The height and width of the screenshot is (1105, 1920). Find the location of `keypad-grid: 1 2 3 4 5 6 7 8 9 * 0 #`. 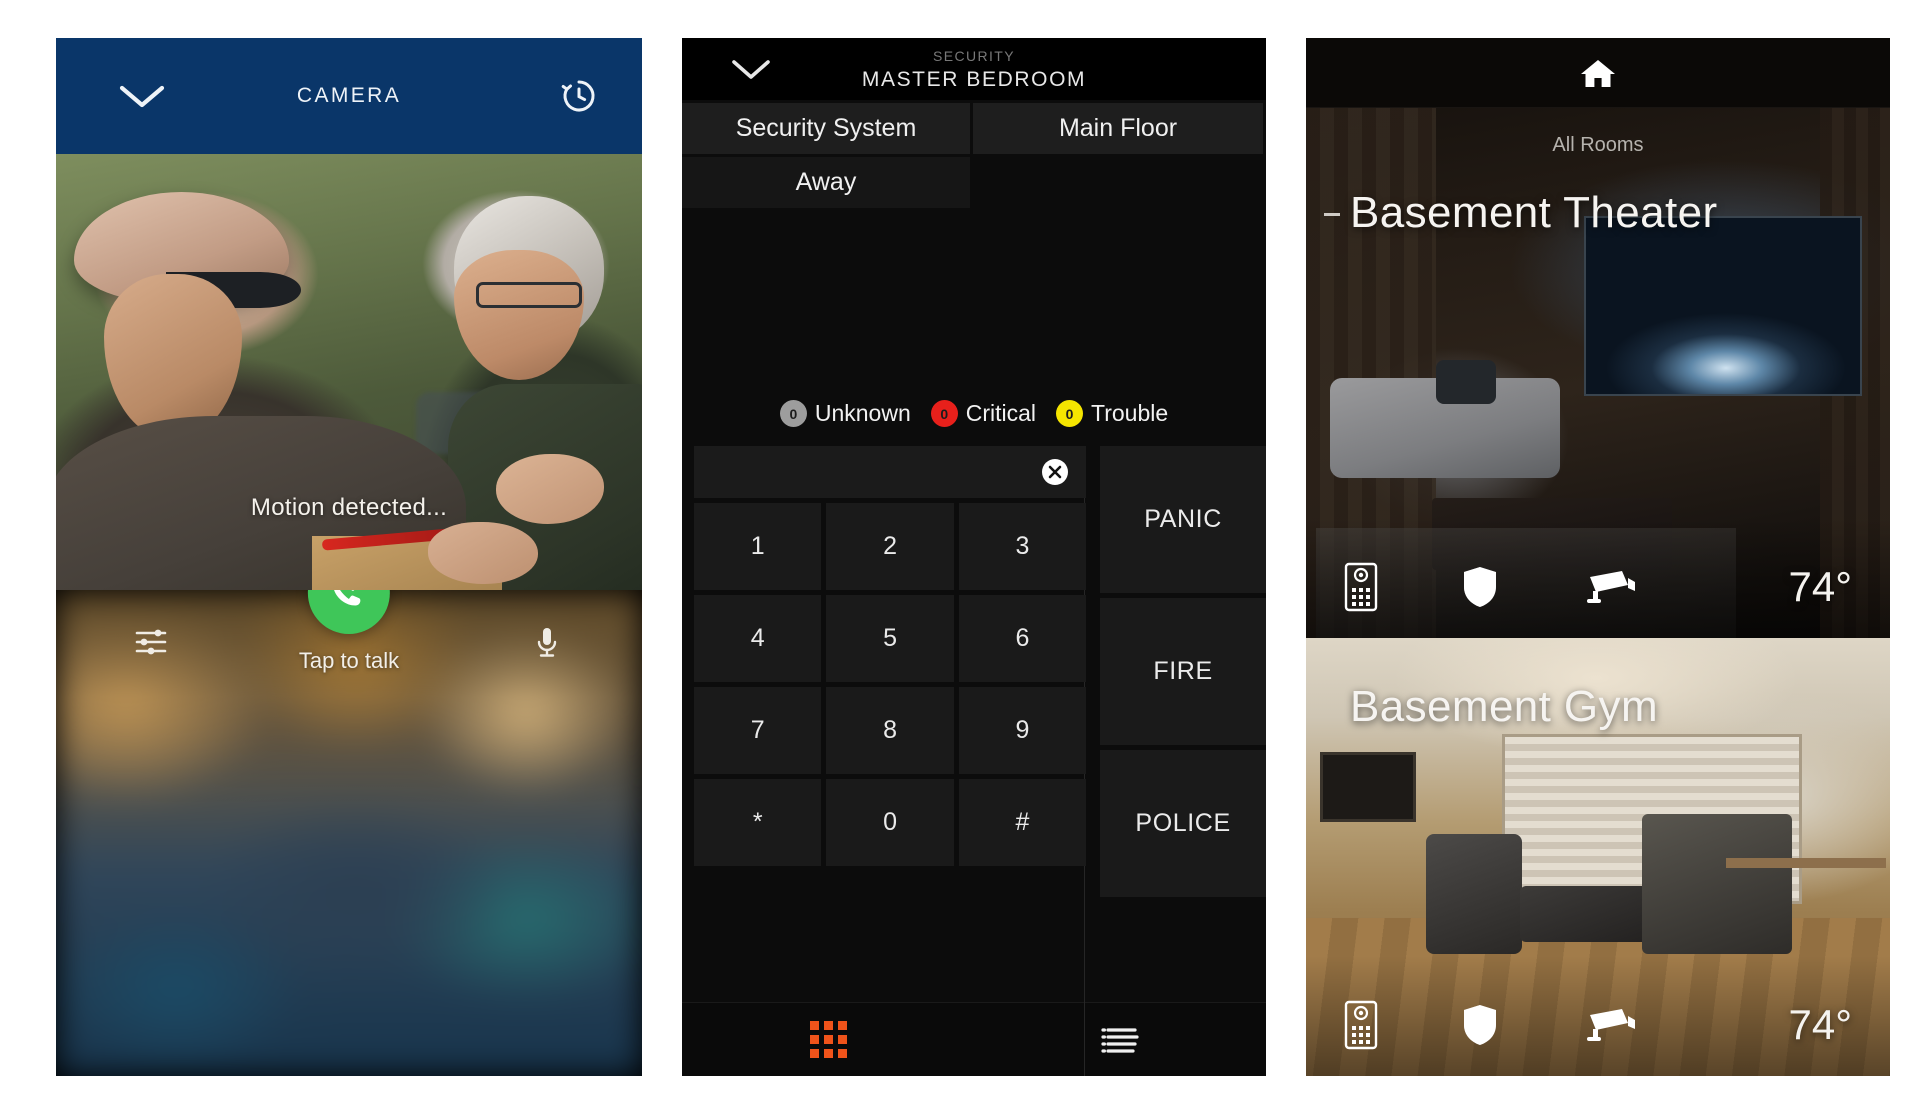

keypad-grid: 1 2 3 4 5 6 7 8 9 * 0 # is located at coordinates (890, 684).